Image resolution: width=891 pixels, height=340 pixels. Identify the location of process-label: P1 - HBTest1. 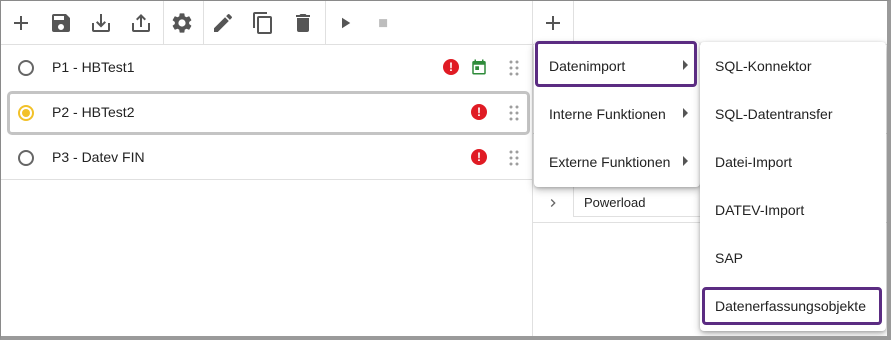
(93, 67).